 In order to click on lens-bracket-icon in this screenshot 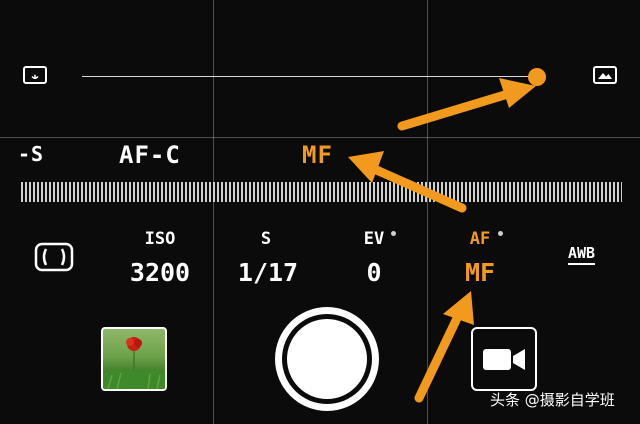, I will do `click(54, 257)`.